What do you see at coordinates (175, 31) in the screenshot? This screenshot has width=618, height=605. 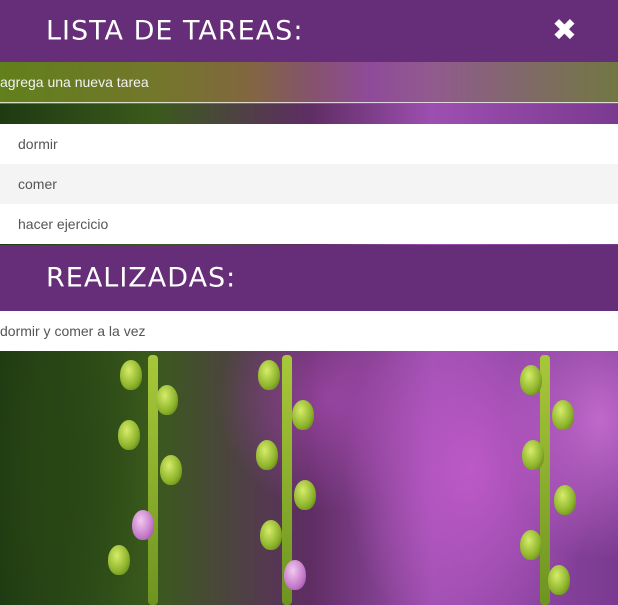 I see `todo-title: LISTA DE TAREAS:` at bounding box center [175, 31].